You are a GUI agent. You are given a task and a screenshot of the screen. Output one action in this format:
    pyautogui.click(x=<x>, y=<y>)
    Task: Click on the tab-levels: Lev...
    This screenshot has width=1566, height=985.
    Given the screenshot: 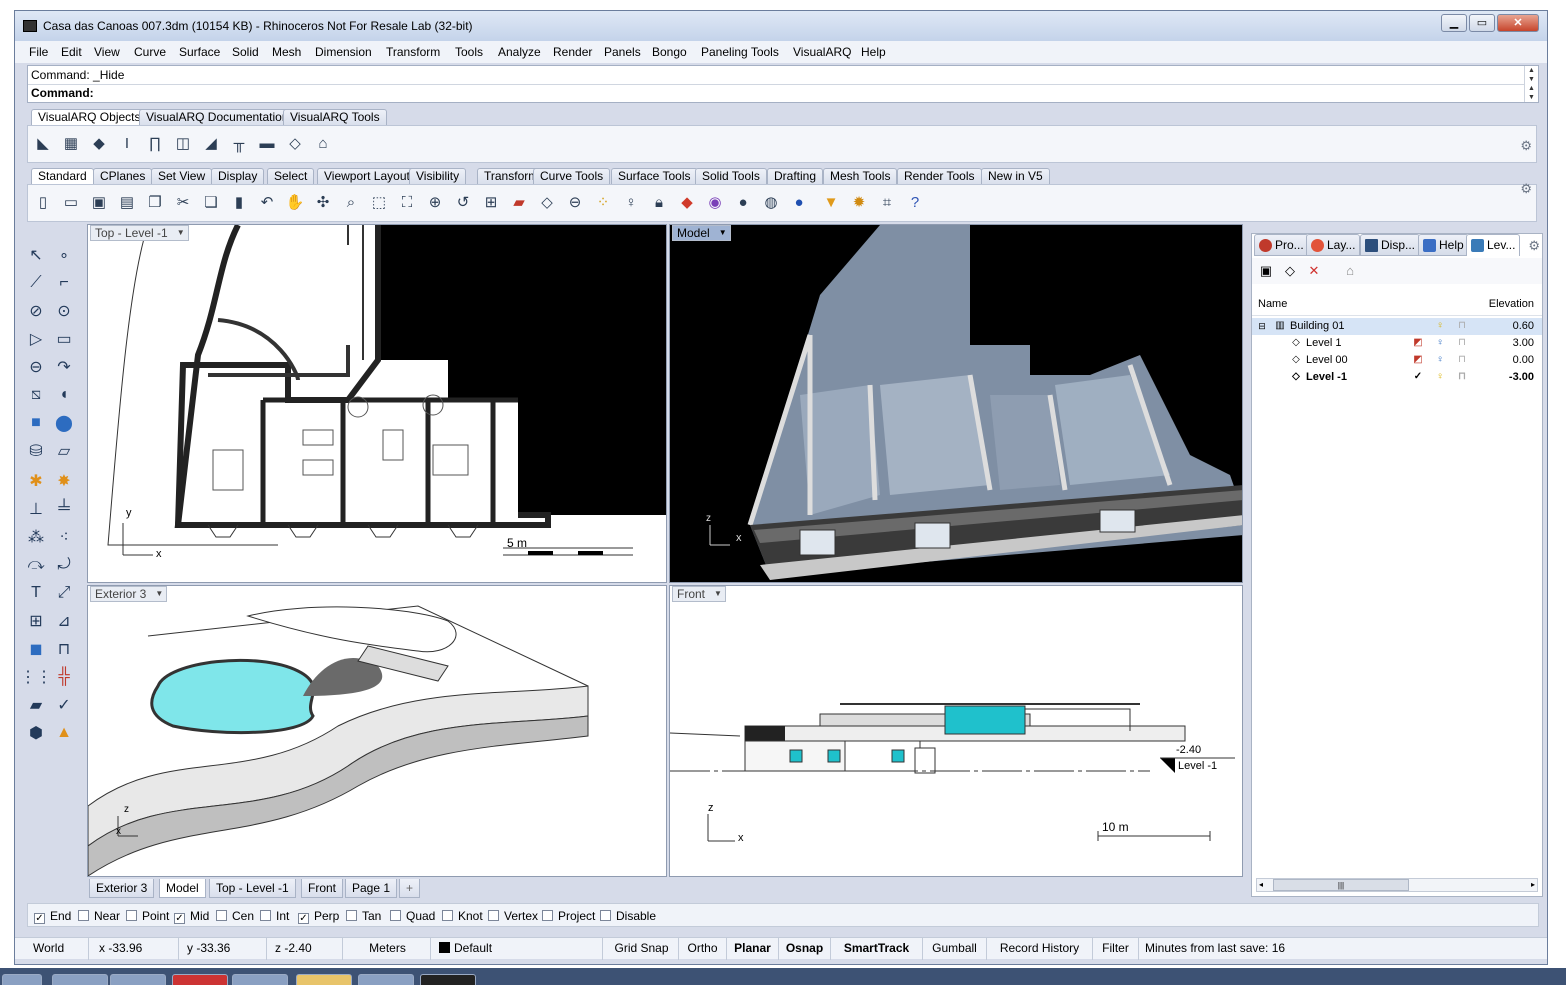 What is the action you would take?
    pyautogui.click(x=1493, y=245)
    